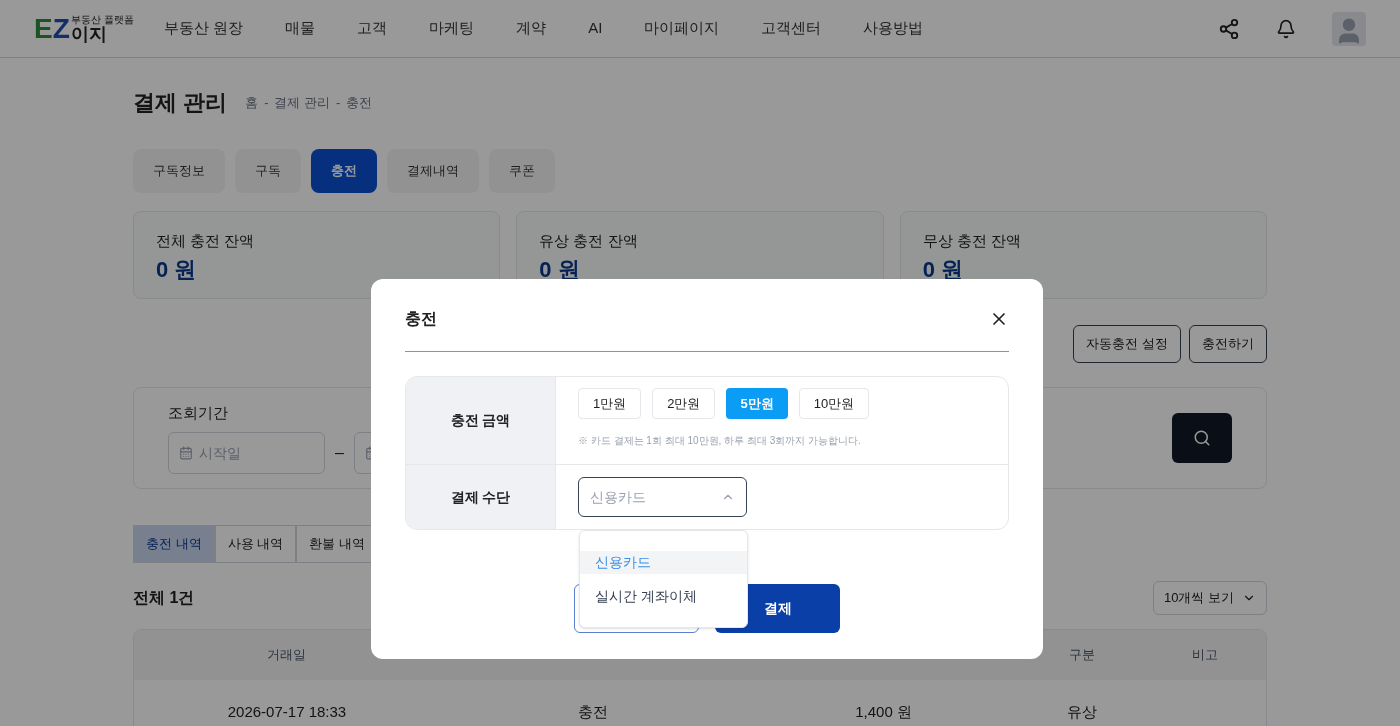 The image size is (1400, 726). Describe the element at coordinates (180, 103) in the screenshot. I see `page-title: 결제 관리` at that location.